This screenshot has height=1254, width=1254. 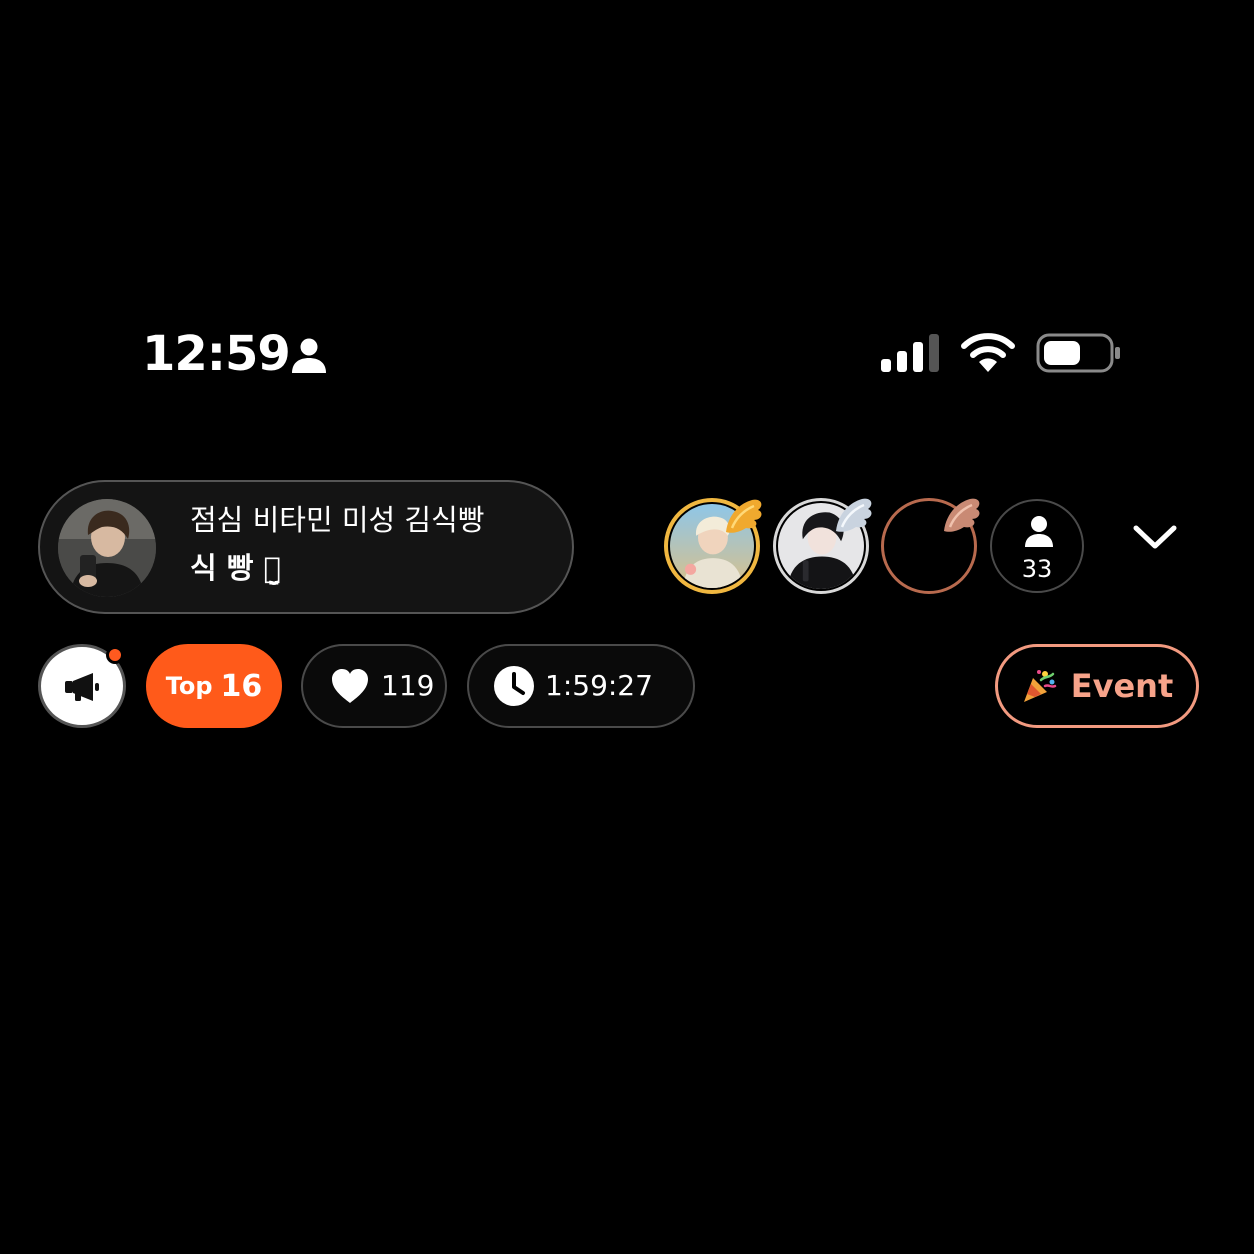 What do you see at coordinates (988, 352) in the screenshot?
I see `wifi-icon` at bounding box center [988, 352].